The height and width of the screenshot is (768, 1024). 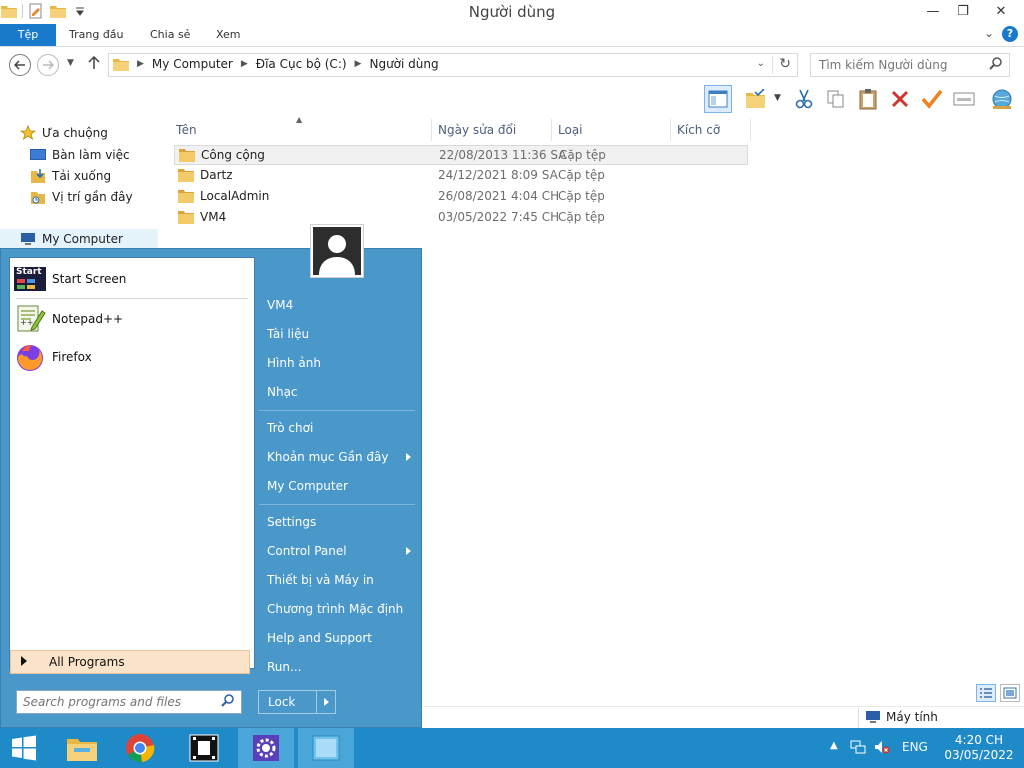 What do you see at coordinates (785, 64) in the screenshot?
I see `refresh-icon: ↻` at bounding box center [785, 64].